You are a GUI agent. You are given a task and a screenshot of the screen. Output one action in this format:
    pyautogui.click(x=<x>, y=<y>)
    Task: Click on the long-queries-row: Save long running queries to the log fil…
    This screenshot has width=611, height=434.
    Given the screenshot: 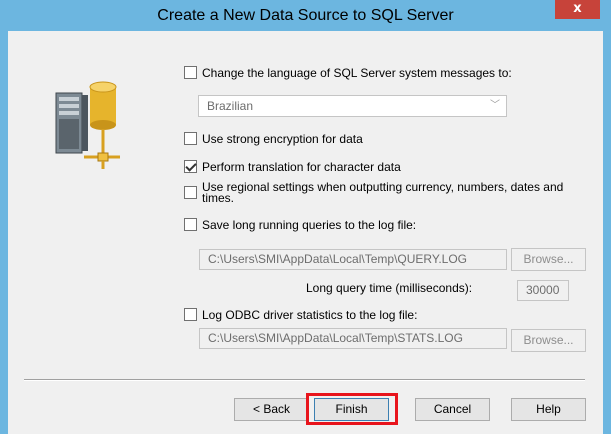 What is the action you would take?
    pyautogui.click(x=300, y=225)
    